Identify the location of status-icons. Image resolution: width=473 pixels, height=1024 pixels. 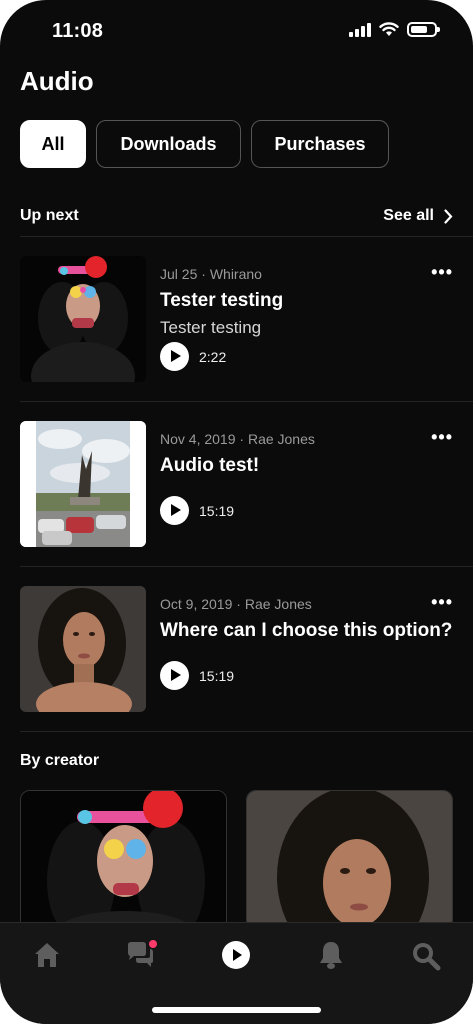
(394, 29).